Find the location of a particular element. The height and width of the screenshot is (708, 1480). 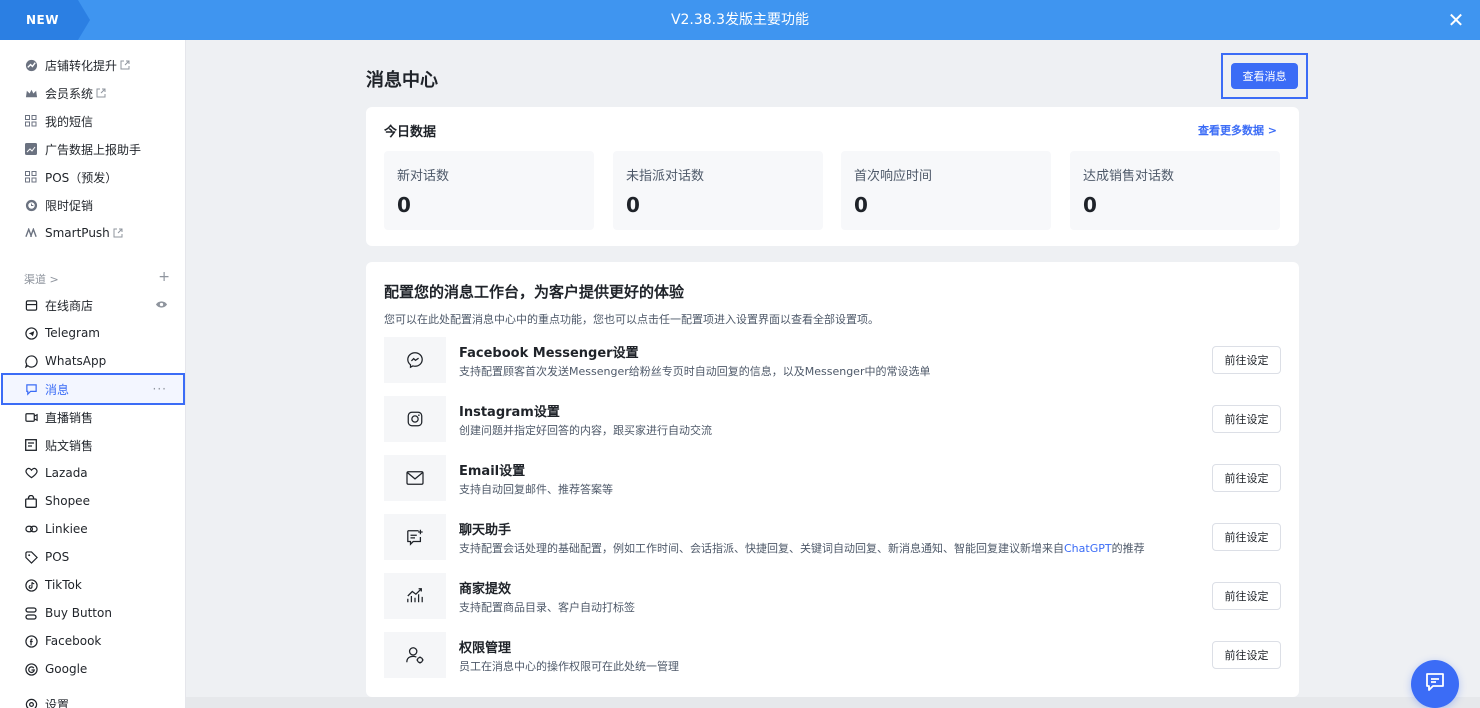

video-icon is located at coordinates (31, 417).